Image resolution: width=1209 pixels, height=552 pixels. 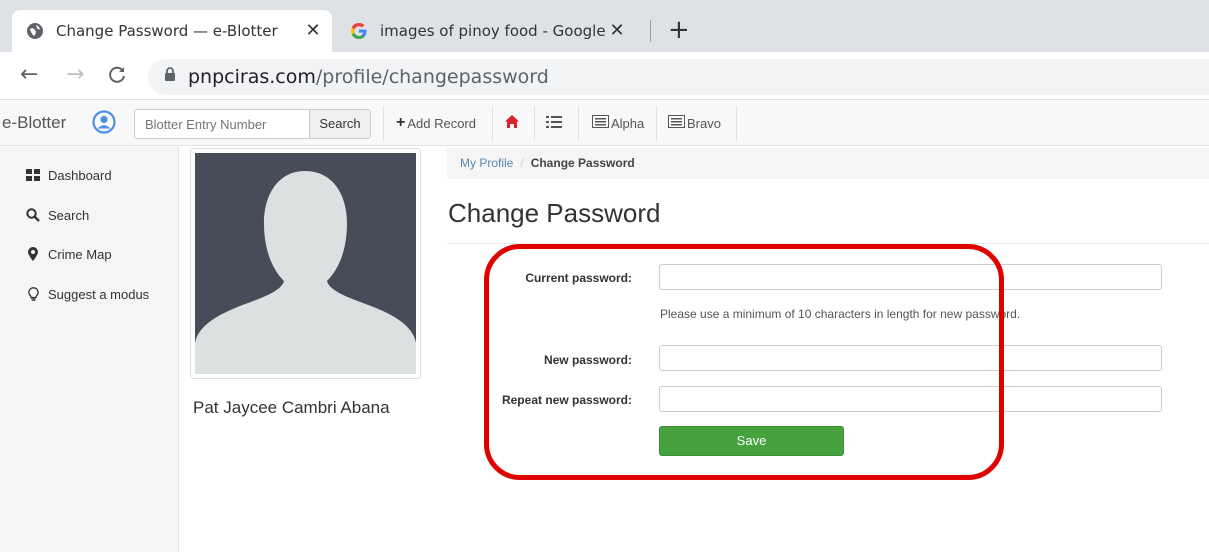 I want to click on search-icon, so click(x=33, y=215).